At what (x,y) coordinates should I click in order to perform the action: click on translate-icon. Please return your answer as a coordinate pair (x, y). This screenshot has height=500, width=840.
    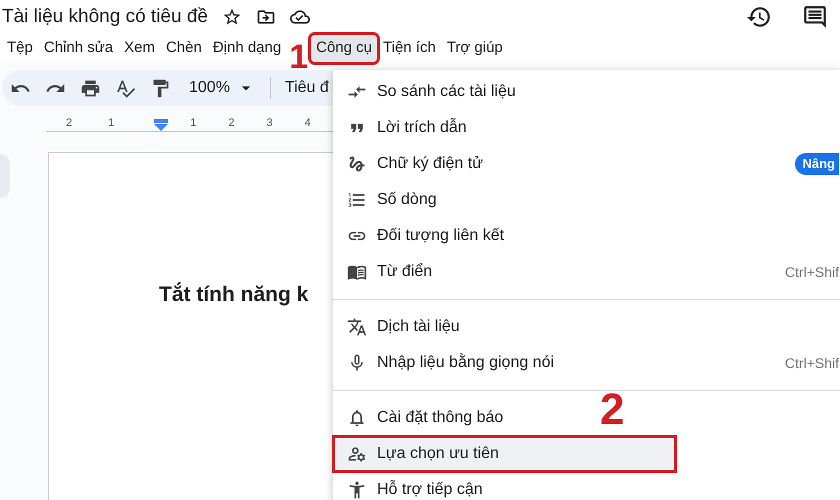
    Looking at the image, I should click on (357, 327).